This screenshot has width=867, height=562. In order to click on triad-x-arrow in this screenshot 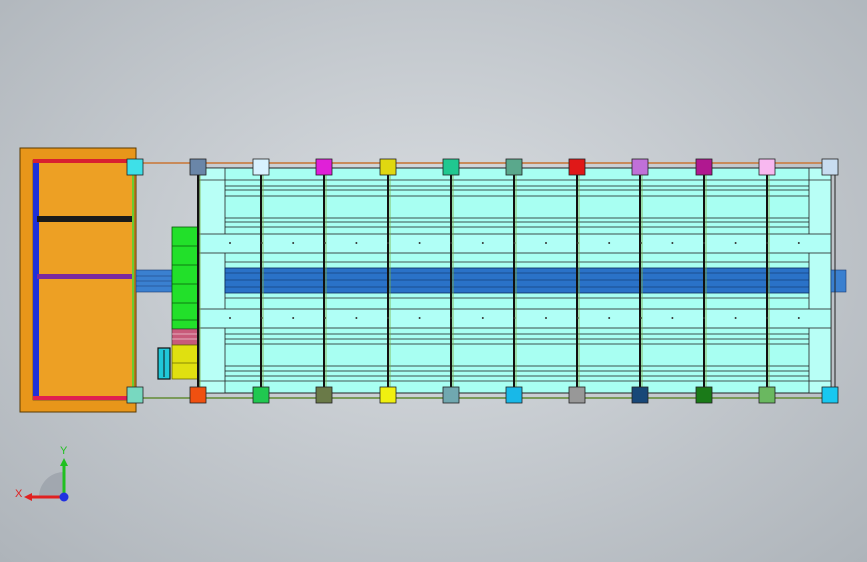, I will do `click(28, 497)`.